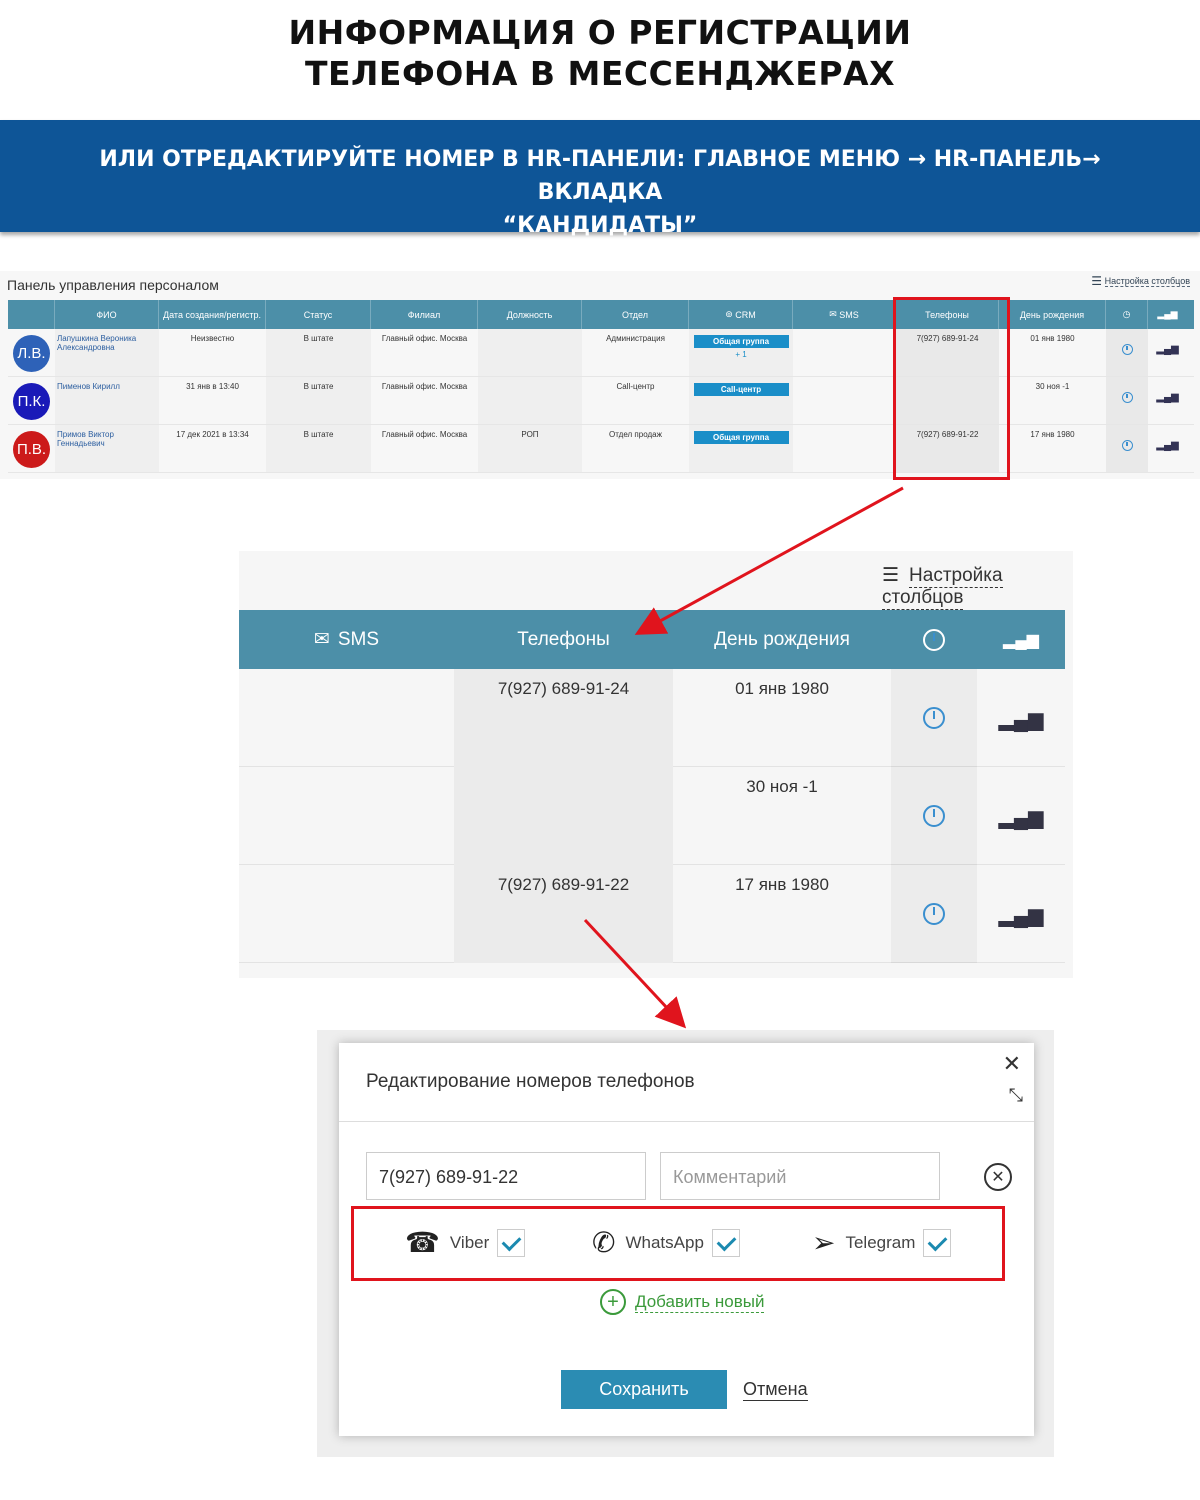 The width and height of the screenshot is (1200, 1500). What do you see at coordinates (644, 1389) in the screenshot?
I see `save-button: Сохранить` at bounding box center [644, 1389].